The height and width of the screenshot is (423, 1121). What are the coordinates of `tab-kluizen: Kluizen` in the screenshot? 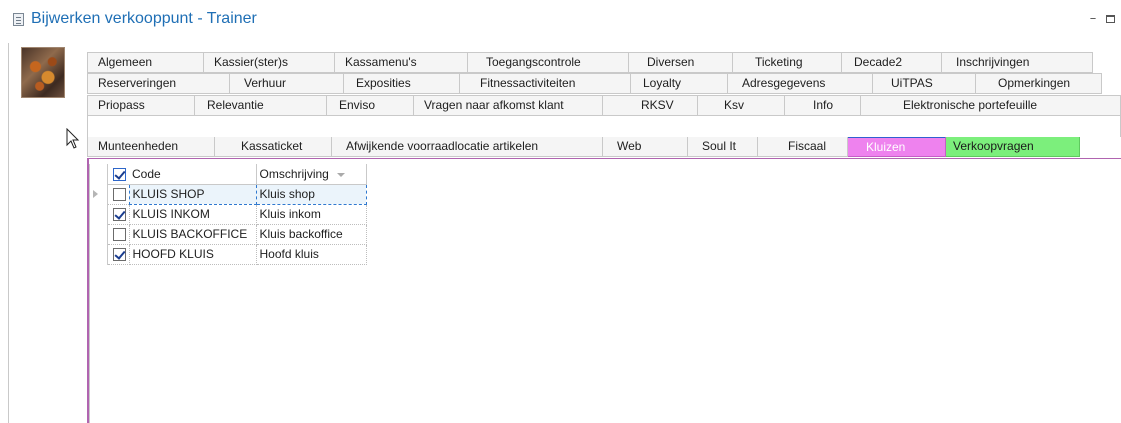 It's located at (897, 146).